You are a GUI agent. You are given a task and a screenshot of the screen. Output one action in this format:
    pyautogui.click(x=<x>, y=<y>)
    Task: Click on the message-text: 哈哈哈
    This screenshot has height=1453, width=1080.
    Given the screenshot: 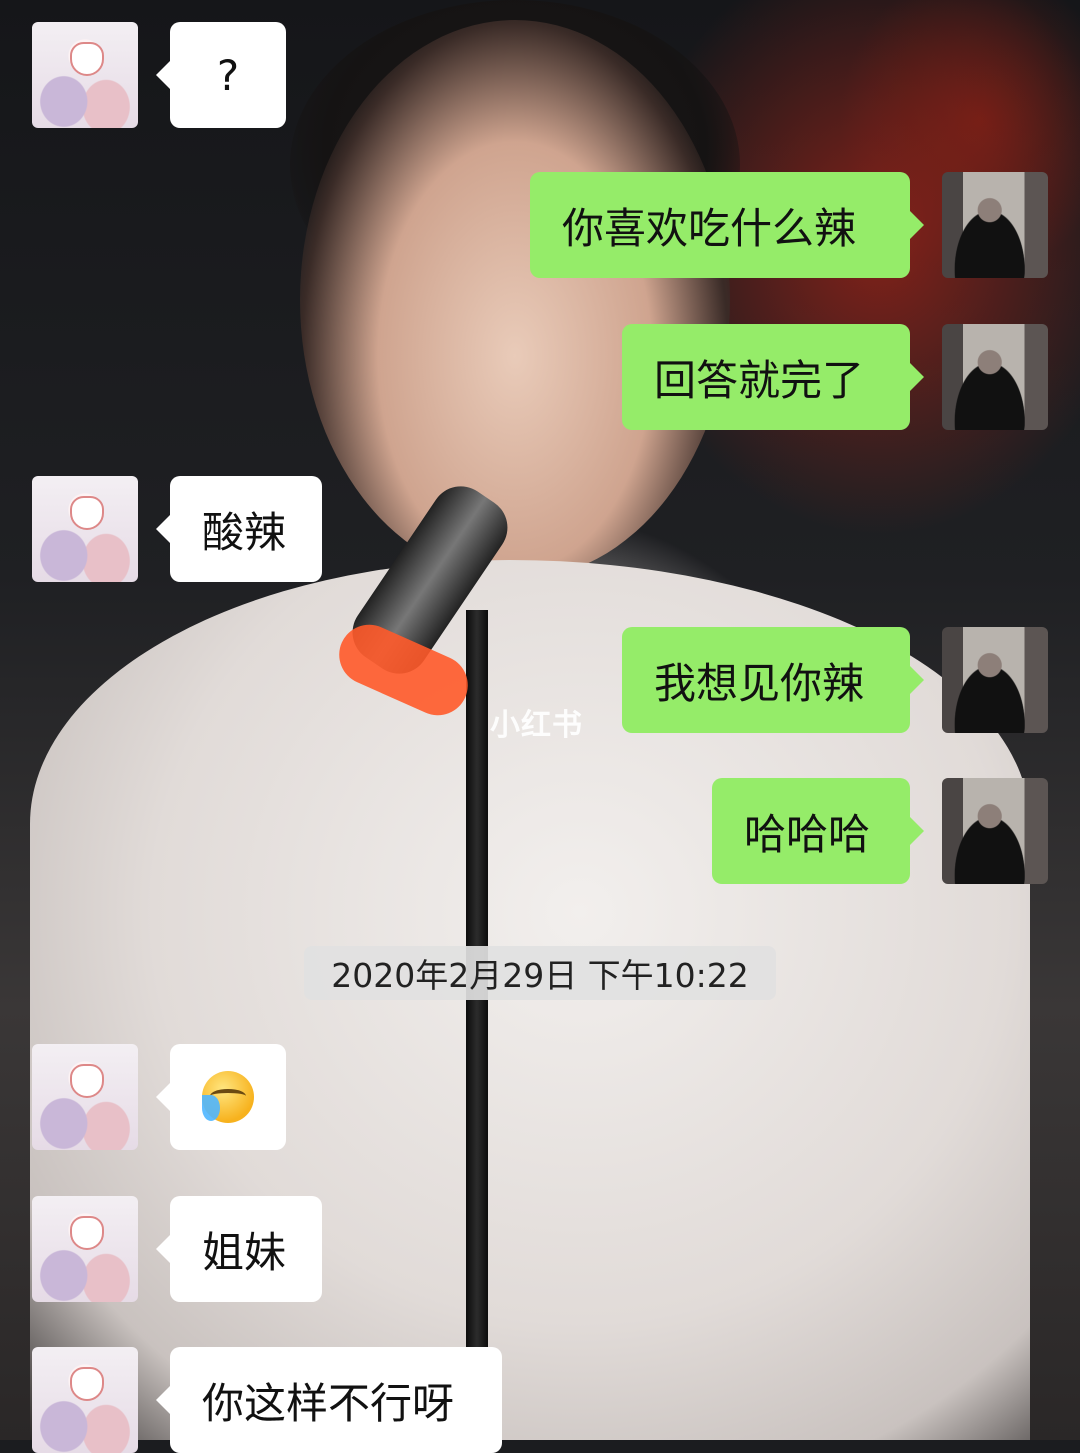 What is the action you would take?
    pyautogui.click(x=807, y=834)
    